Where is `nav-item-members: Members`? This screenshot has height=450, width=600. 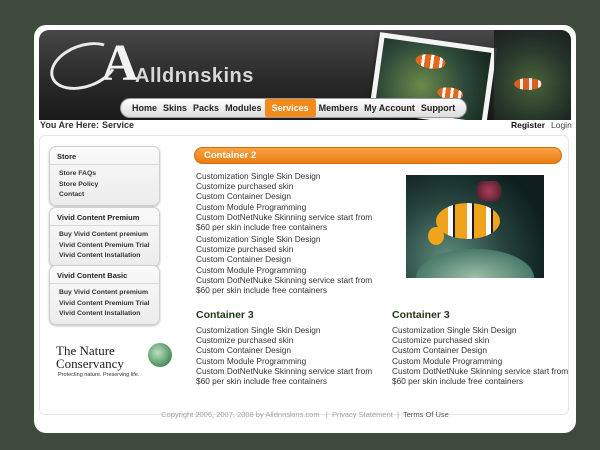
nav-item-members: Members is located at coordinates (339, 108).